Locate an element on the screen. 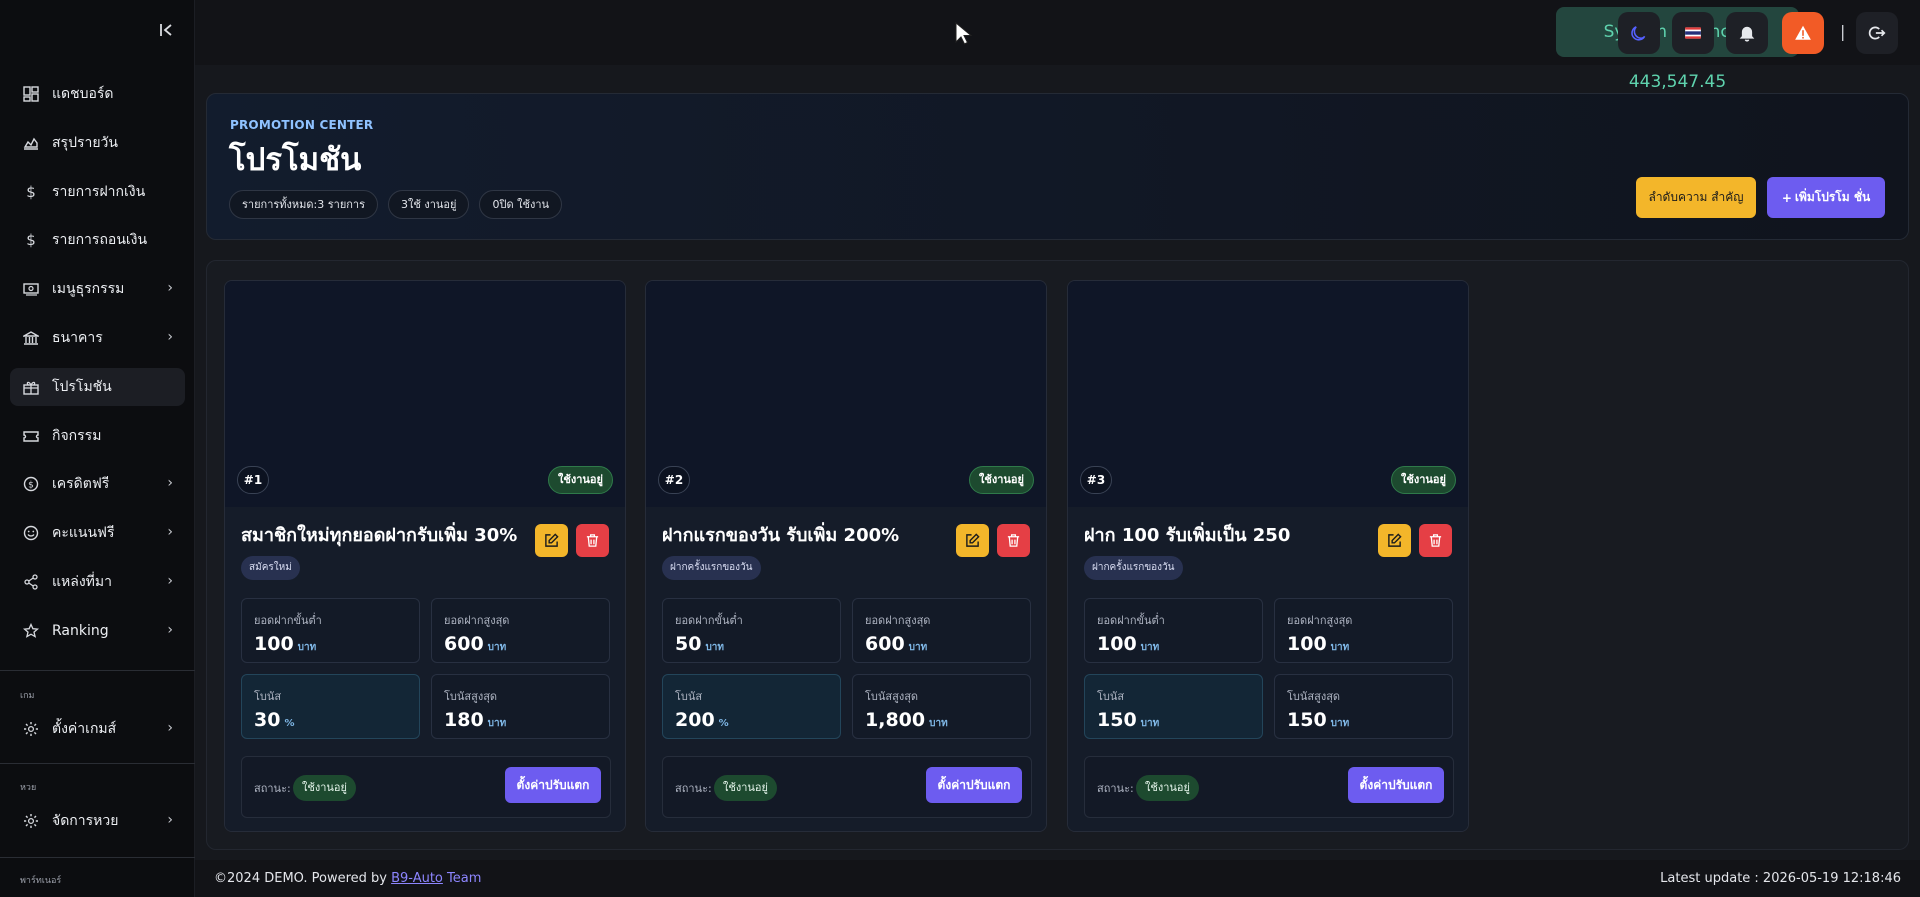 Image resolution: width=1920 pixels, height=897 pixels. sidebar-item-transactions: เมนูธุรกรรม › is located at coordinates (97, 289).